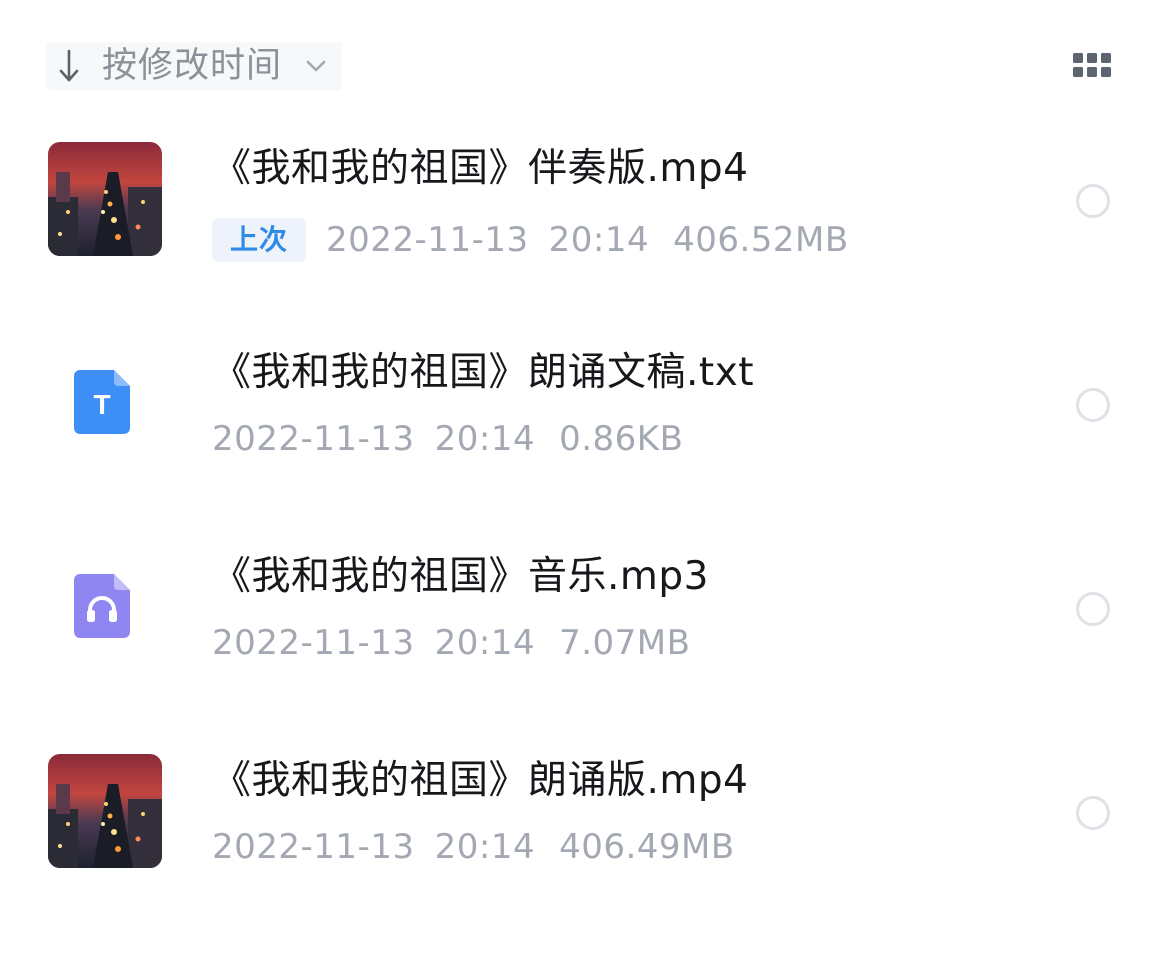 The image size is (1176, 966). I want to click on down-arrow-icon, so click(69, 66).